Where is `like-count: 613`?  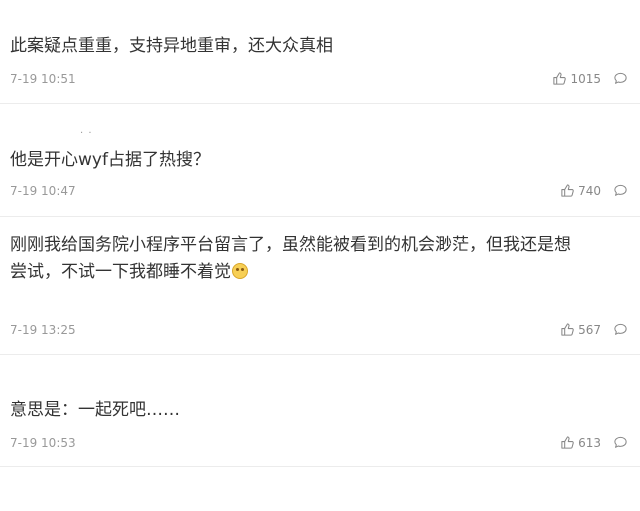
like-count: 613 is located at coordinates (589, 442).